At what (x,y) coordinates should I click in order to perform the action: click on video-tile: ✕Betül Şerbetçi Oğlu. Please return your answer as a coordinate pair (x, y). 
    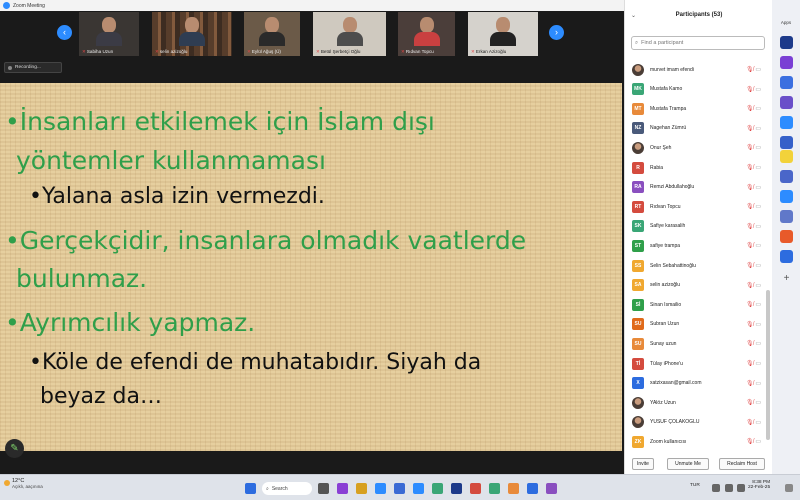
    Looking at the image, I should click on (349, 34).